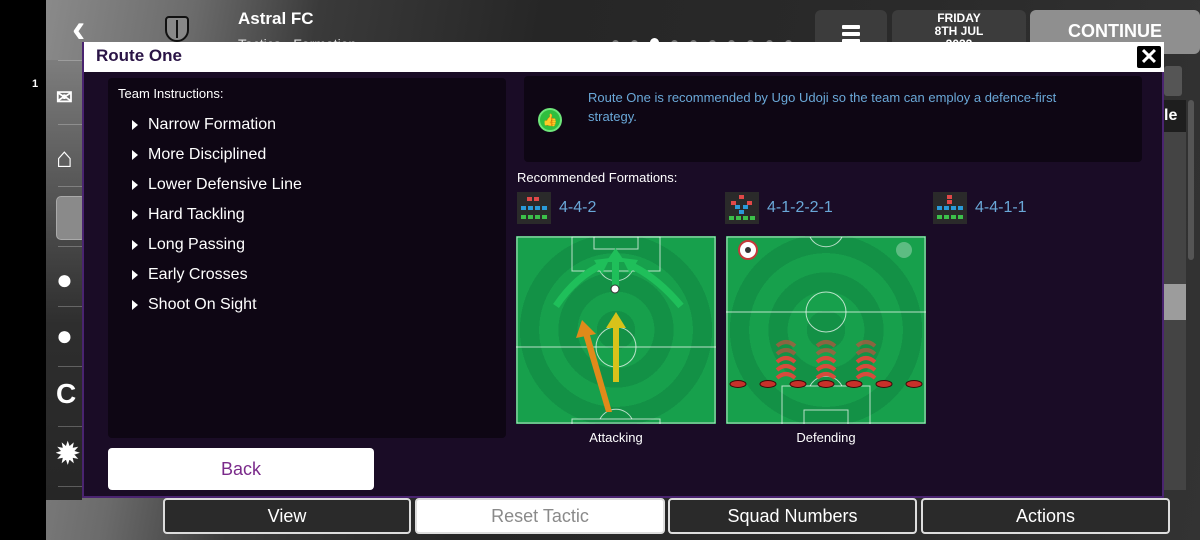  Describe the element at coordinates (597, 177) in the screenshot. I see `recommended-formations-label: Recommended Formations:` at that location.